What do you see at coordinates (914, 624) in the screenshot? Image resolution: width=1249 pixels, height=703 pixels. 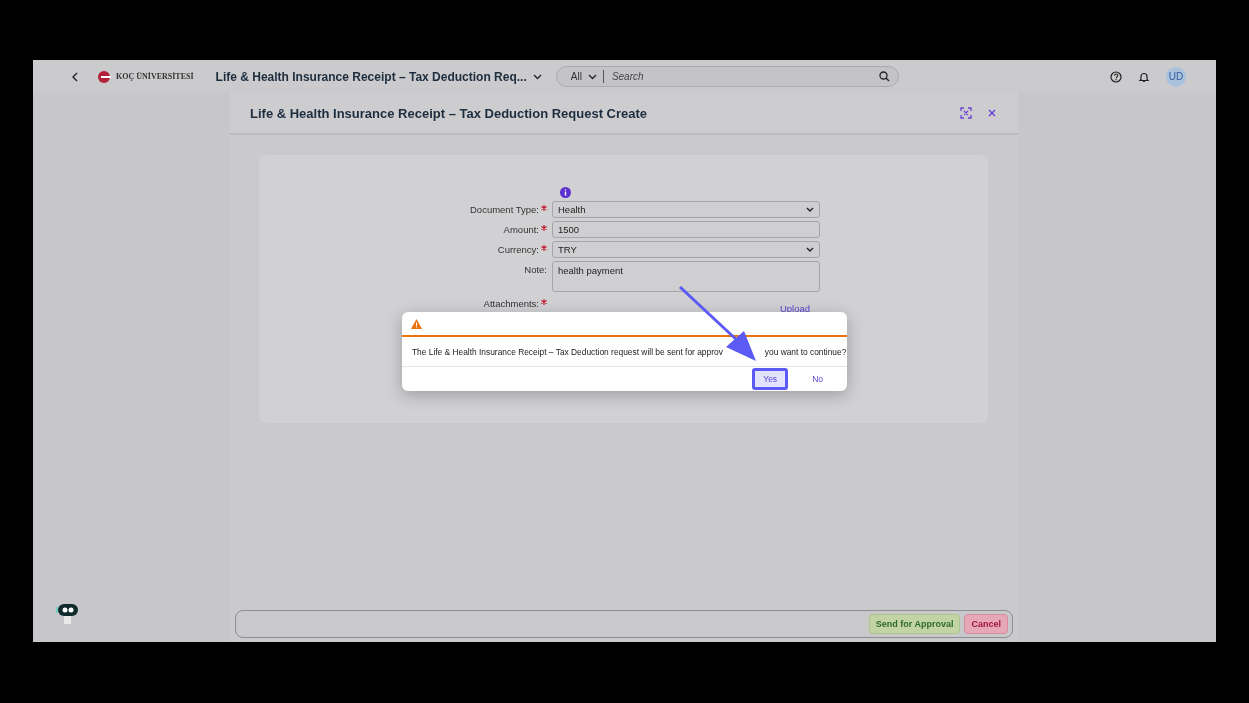 I see `send-for-approval-button: Send for Approval` at bounding box center [914, 624].